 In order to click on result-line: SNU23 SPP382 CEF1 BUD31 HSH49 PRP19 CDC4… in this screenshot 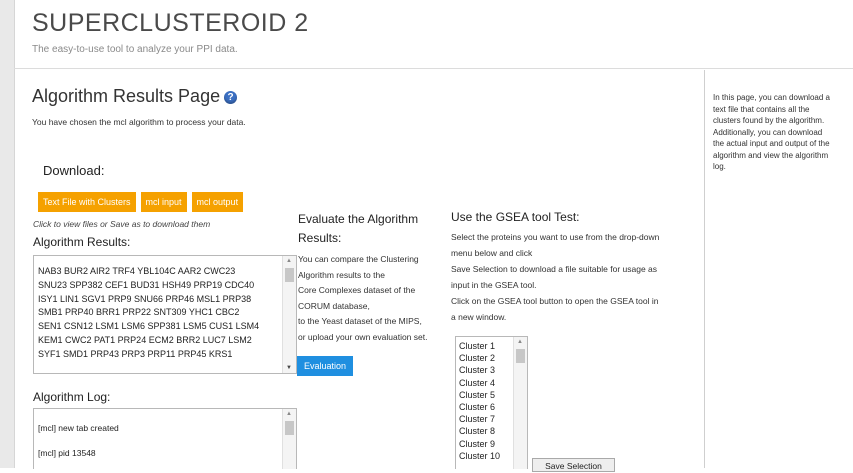, I will do `click(146, 284)`.